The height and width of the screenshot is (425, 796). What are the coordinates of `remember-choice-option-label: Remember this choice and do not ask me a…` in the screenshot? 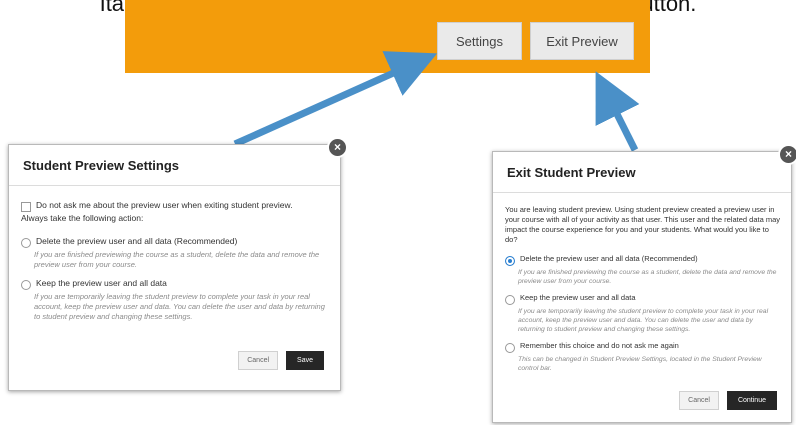 It's located at (599, 345).